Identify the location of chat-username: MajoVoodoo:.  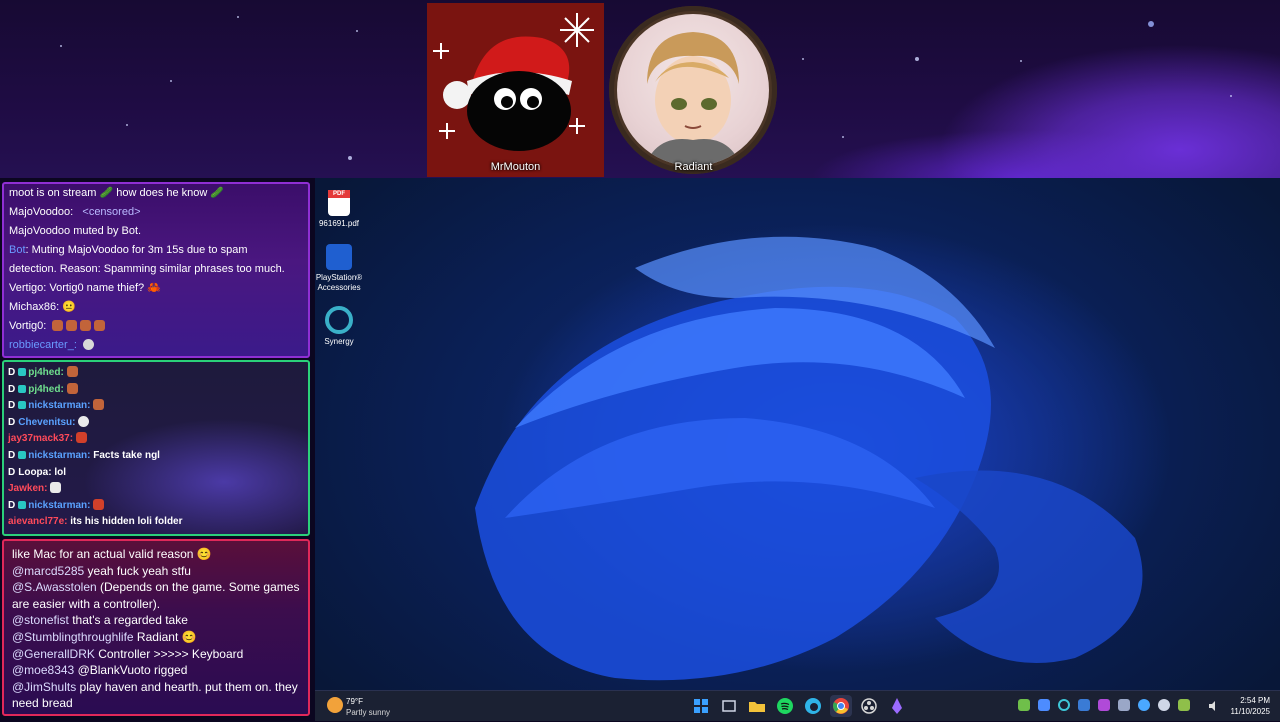
(41, 212).